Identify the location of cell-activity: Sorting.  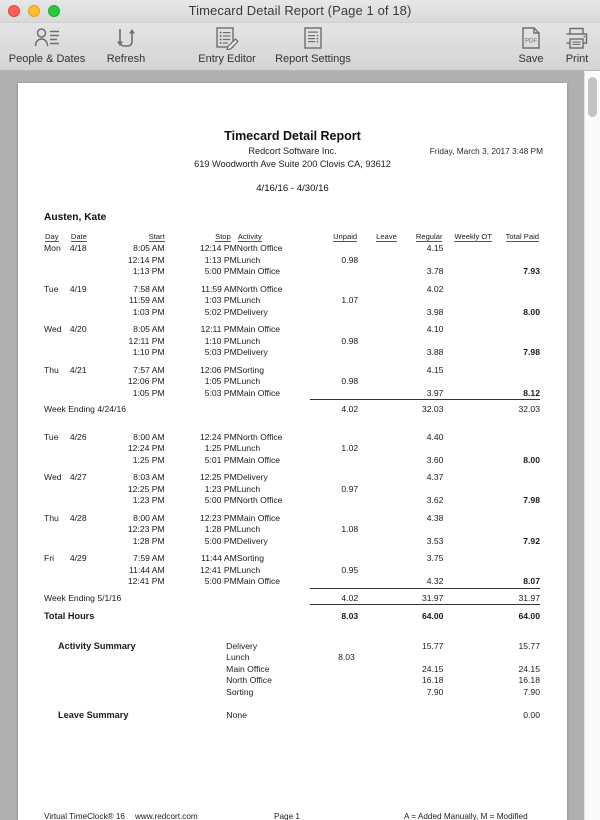
(250, 558).